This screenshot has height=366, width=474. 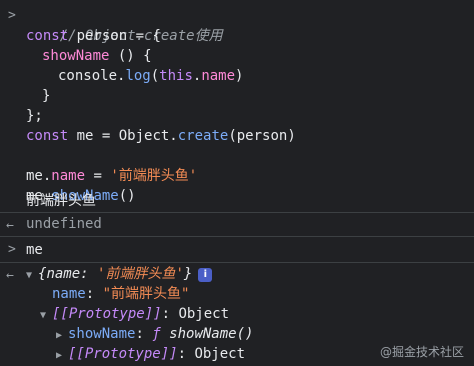 I want to click on code-keyword: this, so click(x=176, y=76).